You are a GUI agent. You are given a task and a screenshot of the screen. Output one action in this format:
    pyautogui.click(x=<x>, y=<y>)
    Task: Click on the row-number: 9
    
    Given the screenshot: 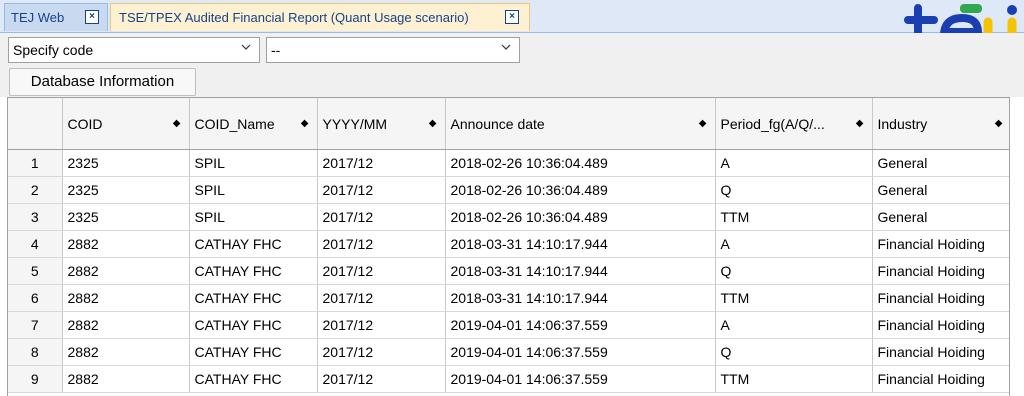 What is the action you would take?
    pyautogui.click(x=35, y=379)
    